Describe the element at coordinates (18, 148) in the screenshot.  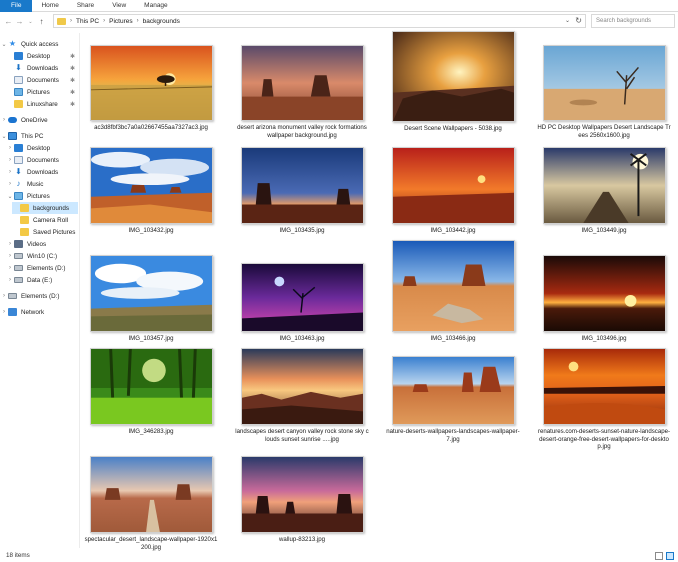
I see `desktop-icon` at that location.